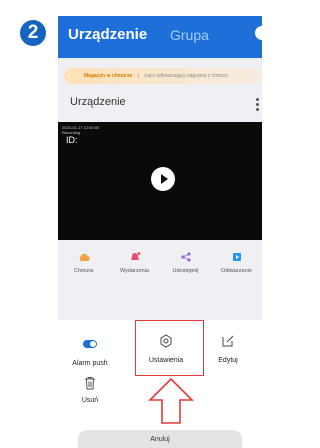 Image resolution: width=320 pixels, height=448 pixels. Describe the element at coordinates (186, 76) in the screenshot. I see `promo-text: Łącz odtwarzający nagrania z chmury` at that location.